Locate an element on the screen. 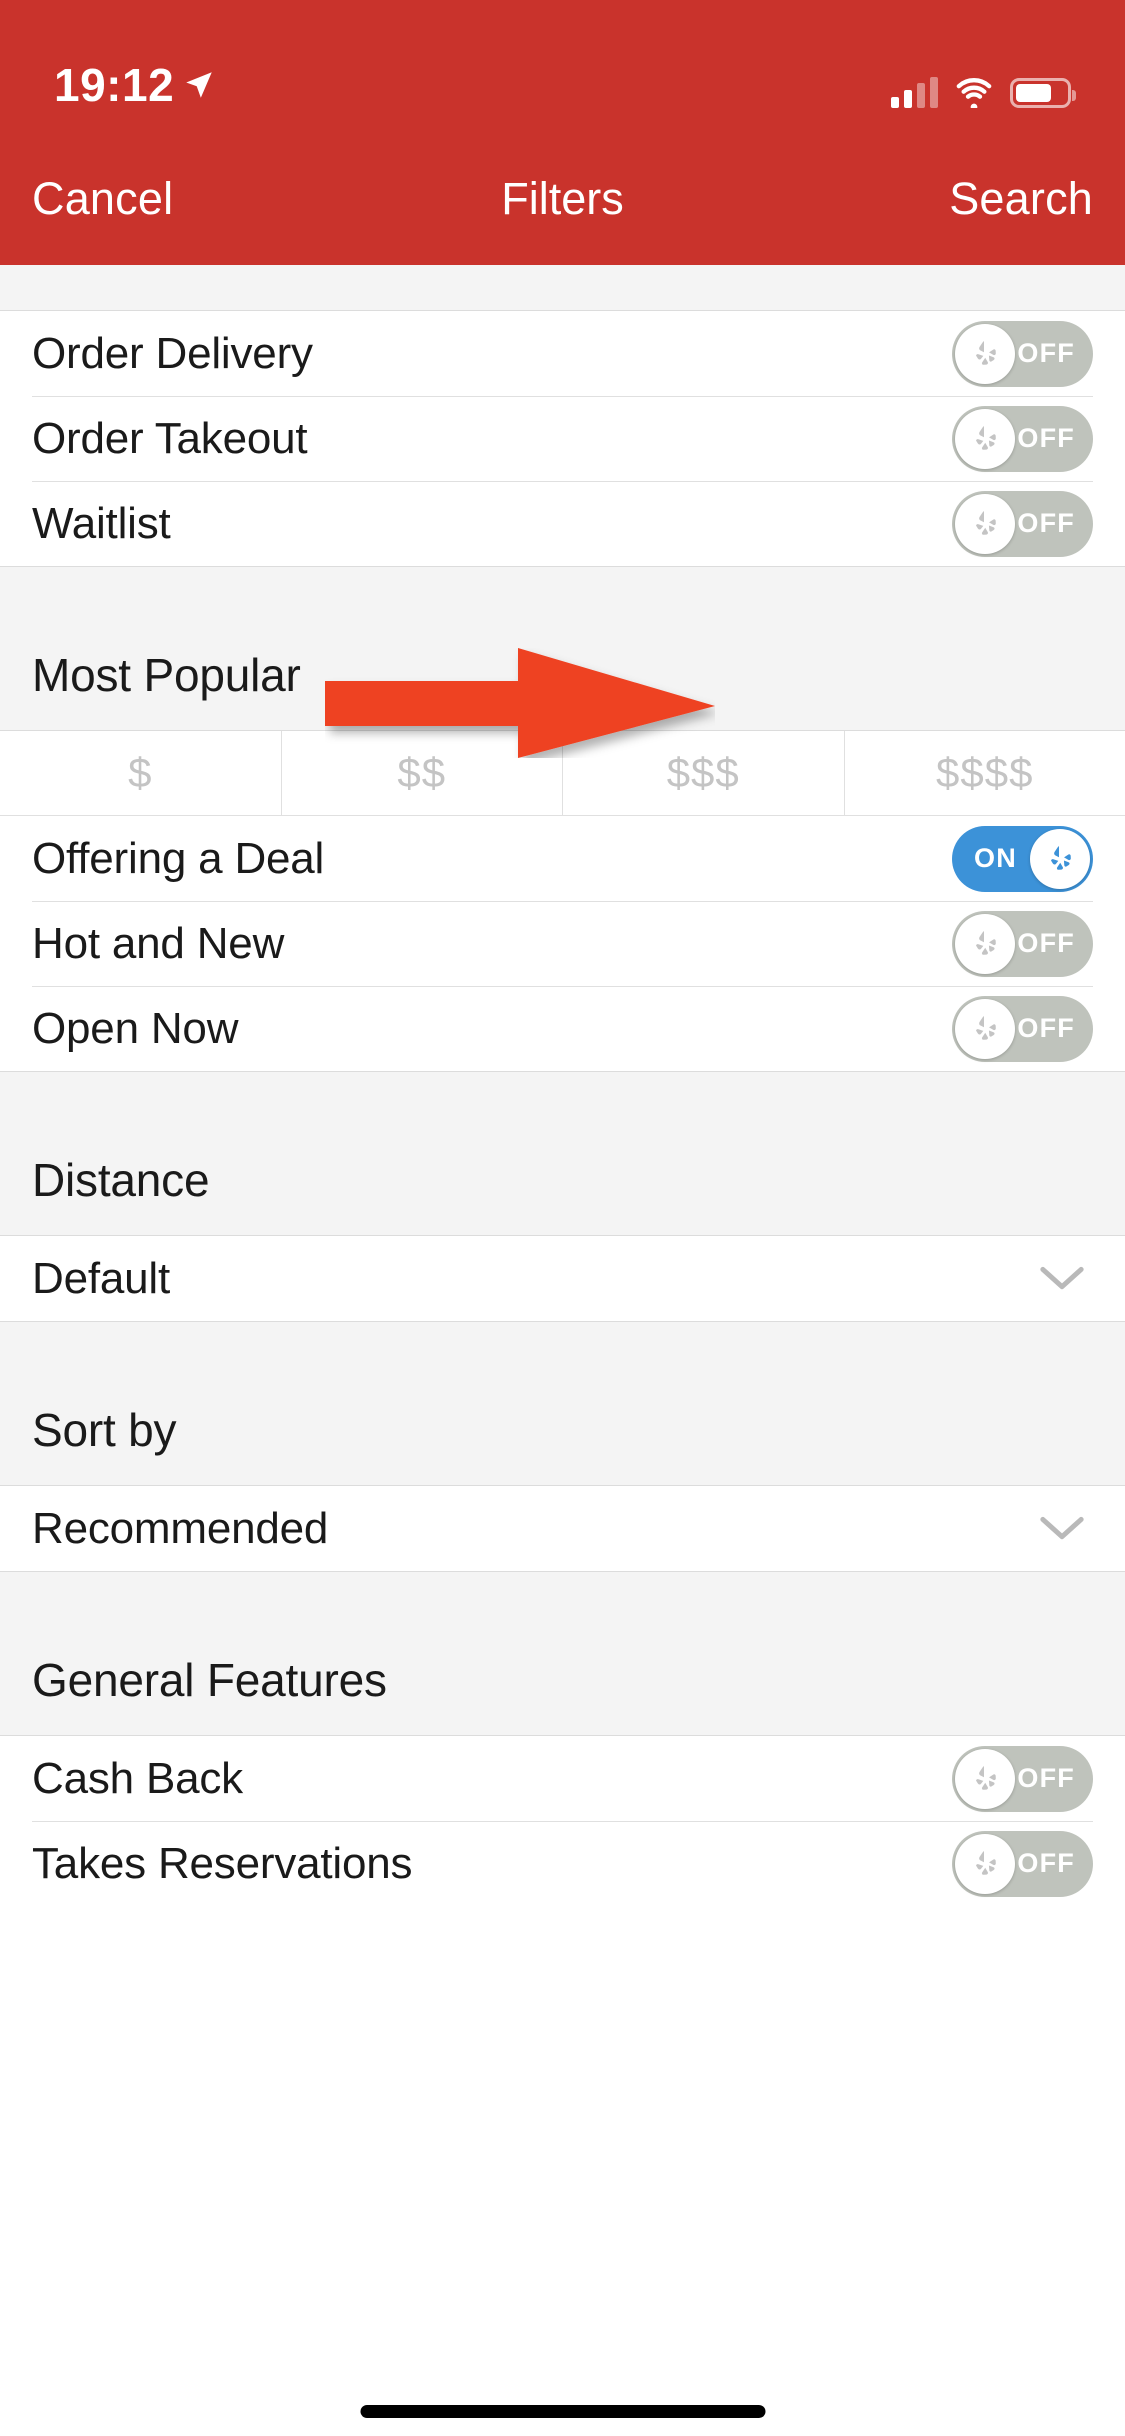  filter-row-hot-and-new: Hot and New OFF is located at coordinates (562, 943).